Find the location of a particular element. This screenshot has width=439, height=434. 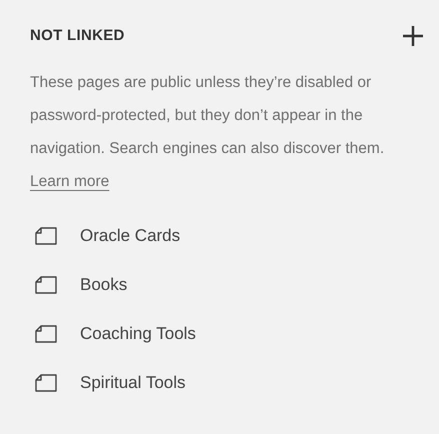

page-item: Coaching Tools is located at coordinates (228, 334).